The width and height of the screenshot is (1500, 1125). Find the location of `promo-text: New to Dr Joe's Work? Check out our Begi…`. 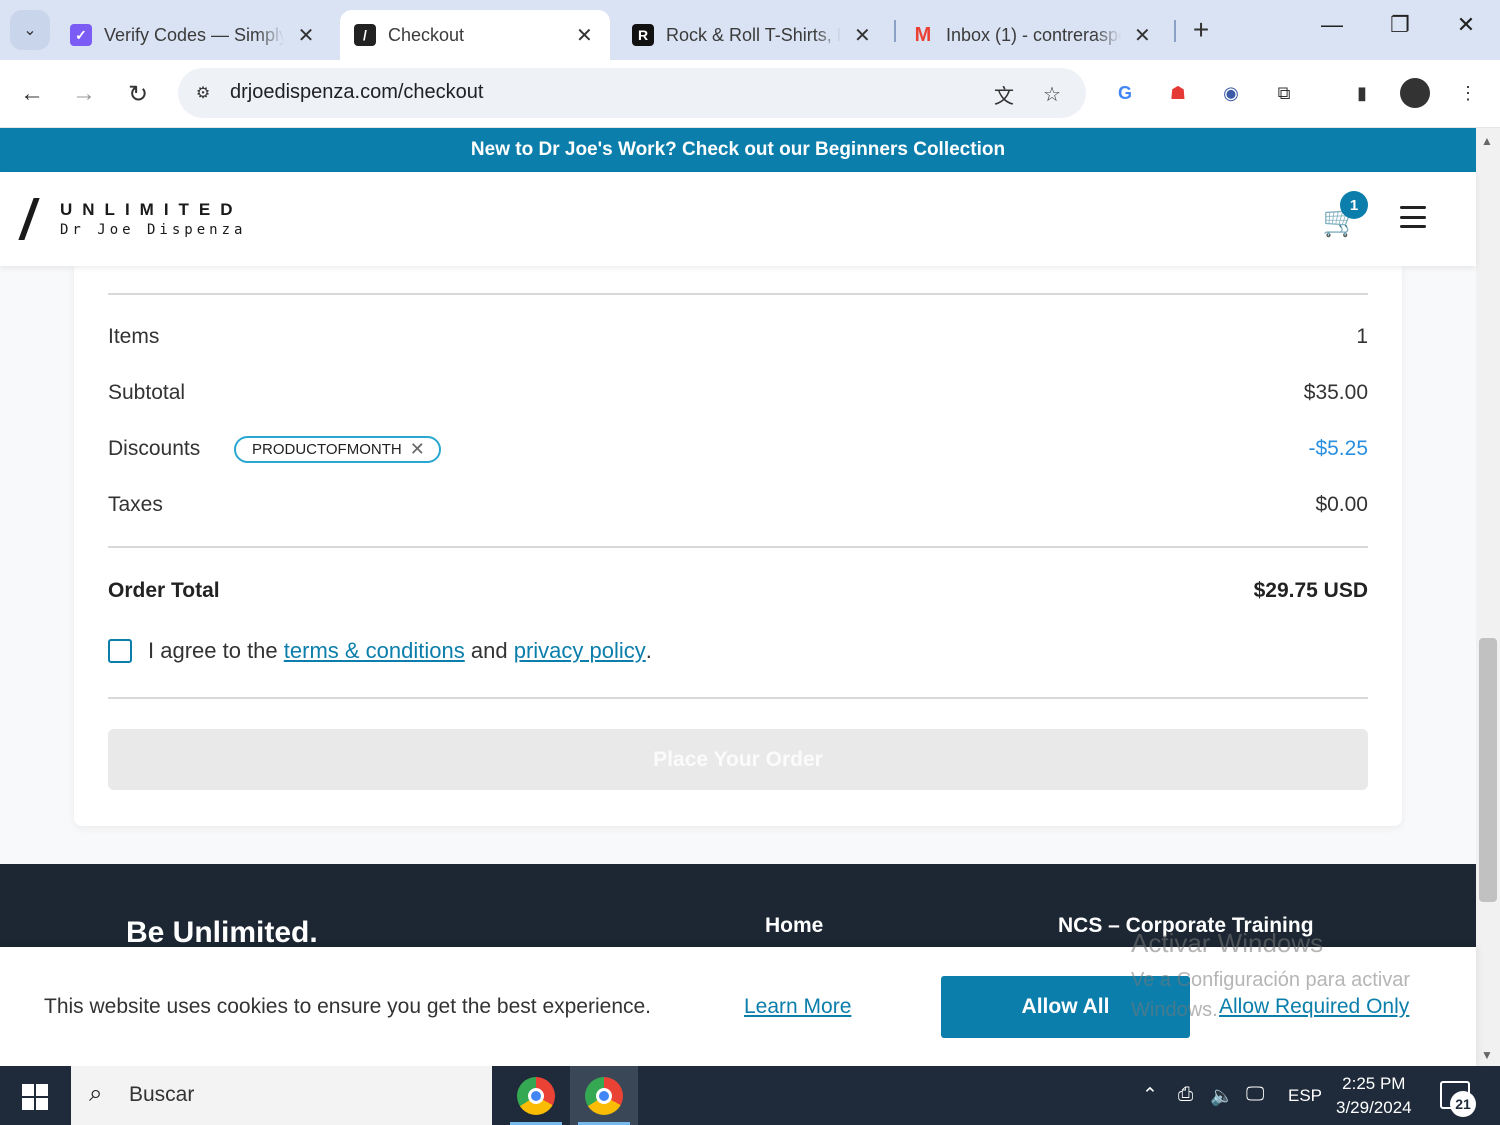

promo-text: New to Dr Joe's Work? Check out our Begi… is located at coordinates (738, 149).